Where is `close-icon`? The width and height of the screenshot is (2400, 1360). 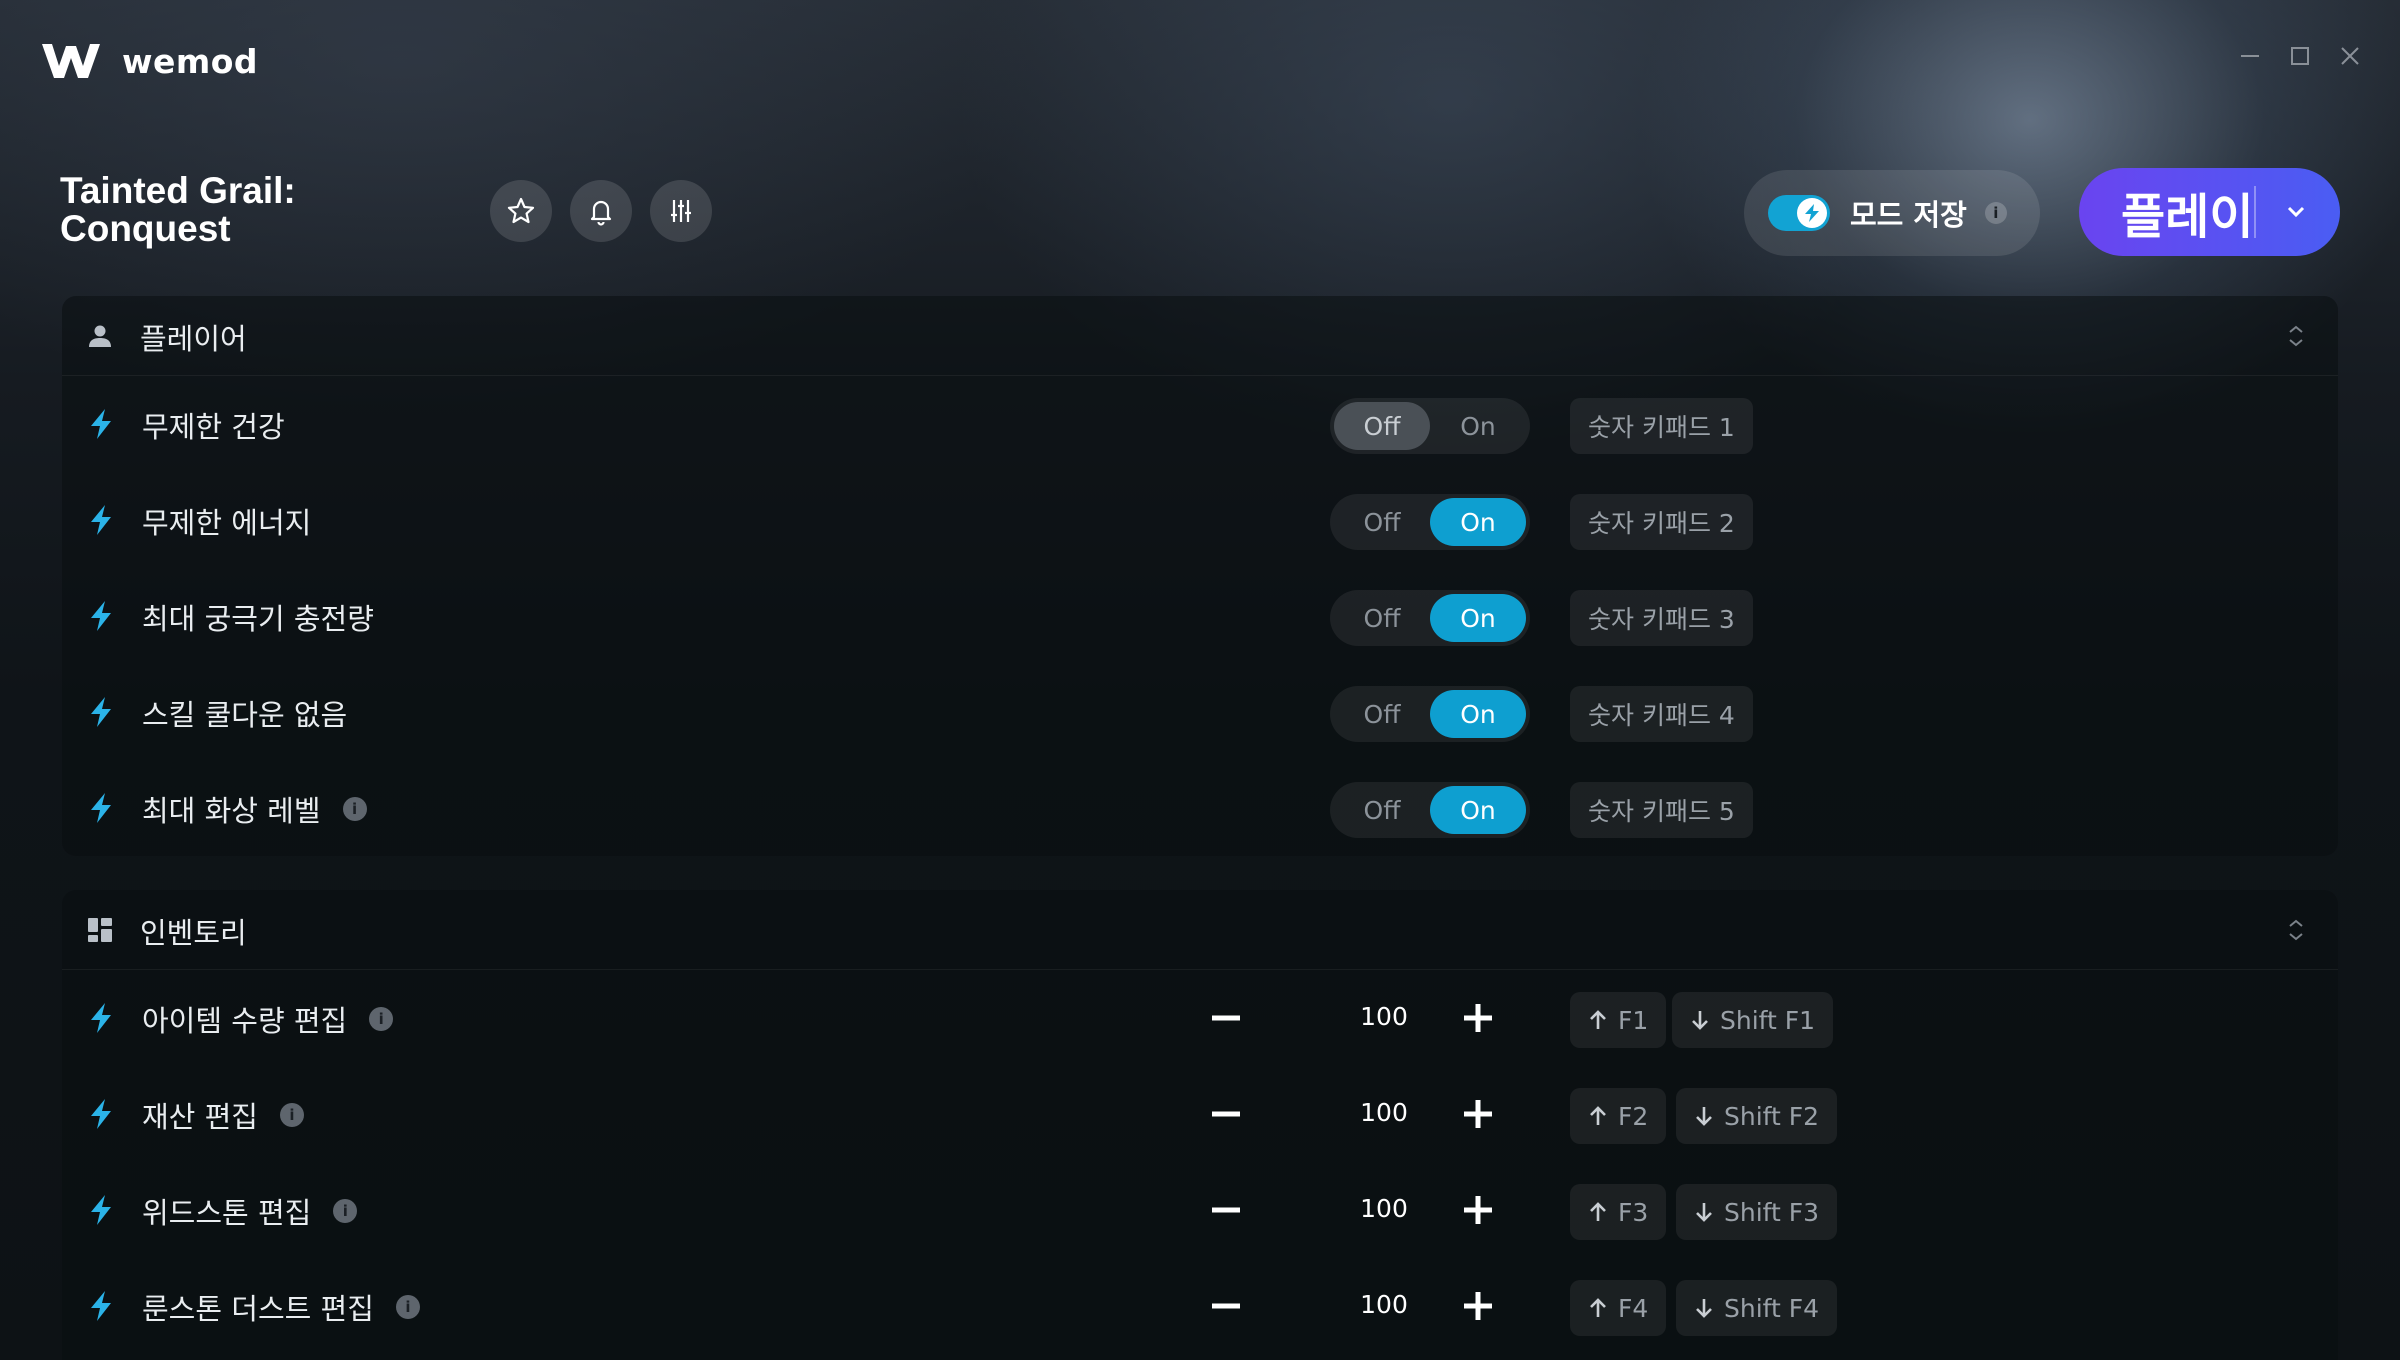
close-icon is located at coordinates (2350, 56).